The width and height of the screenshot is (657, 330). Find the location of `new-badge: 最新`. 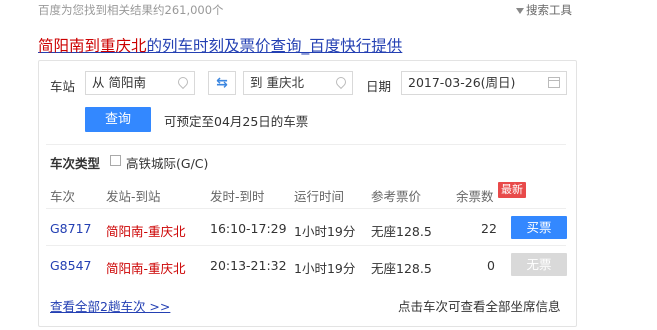

new-badge: 最新 is located at coordinates (512, 190).